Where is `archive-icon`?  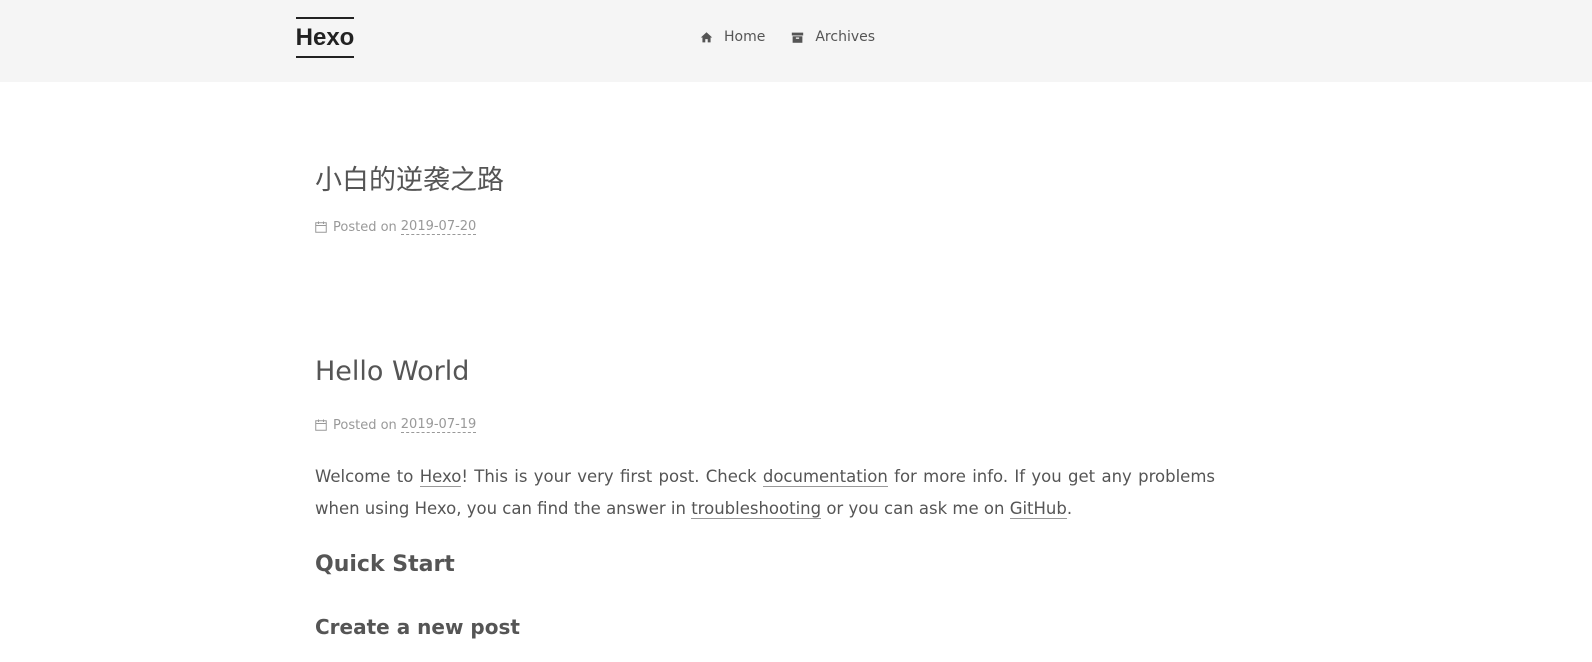 archive-icon is located at coordinates (797, 37).